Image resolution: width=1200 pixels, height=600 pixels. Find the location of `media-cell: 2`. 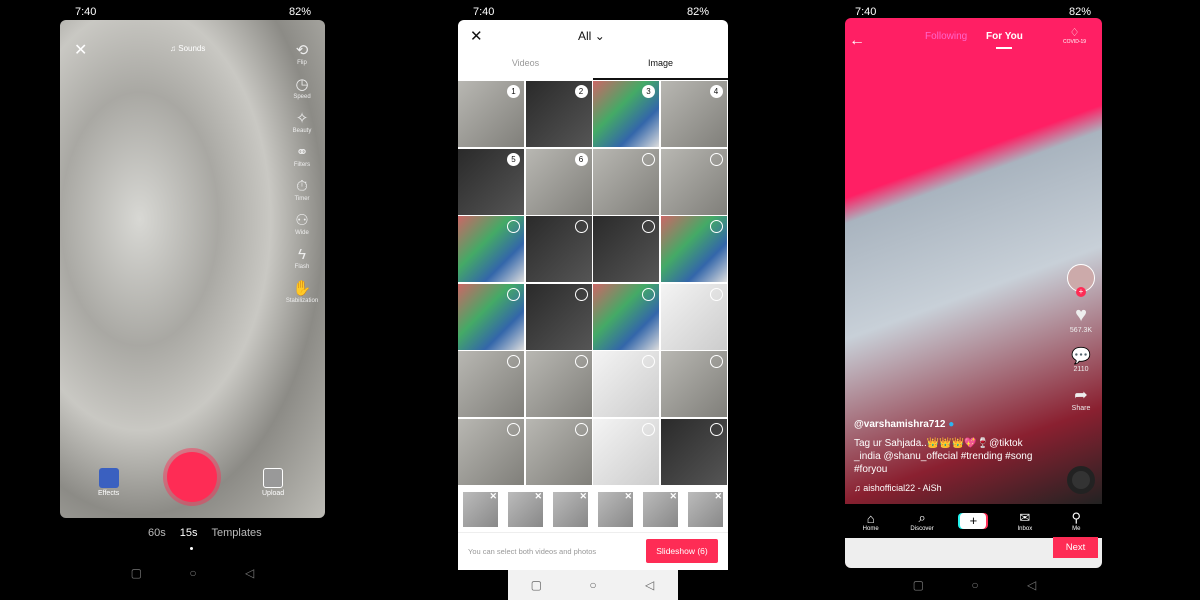

media-cell: 2 is located at coordinates (558, 114).